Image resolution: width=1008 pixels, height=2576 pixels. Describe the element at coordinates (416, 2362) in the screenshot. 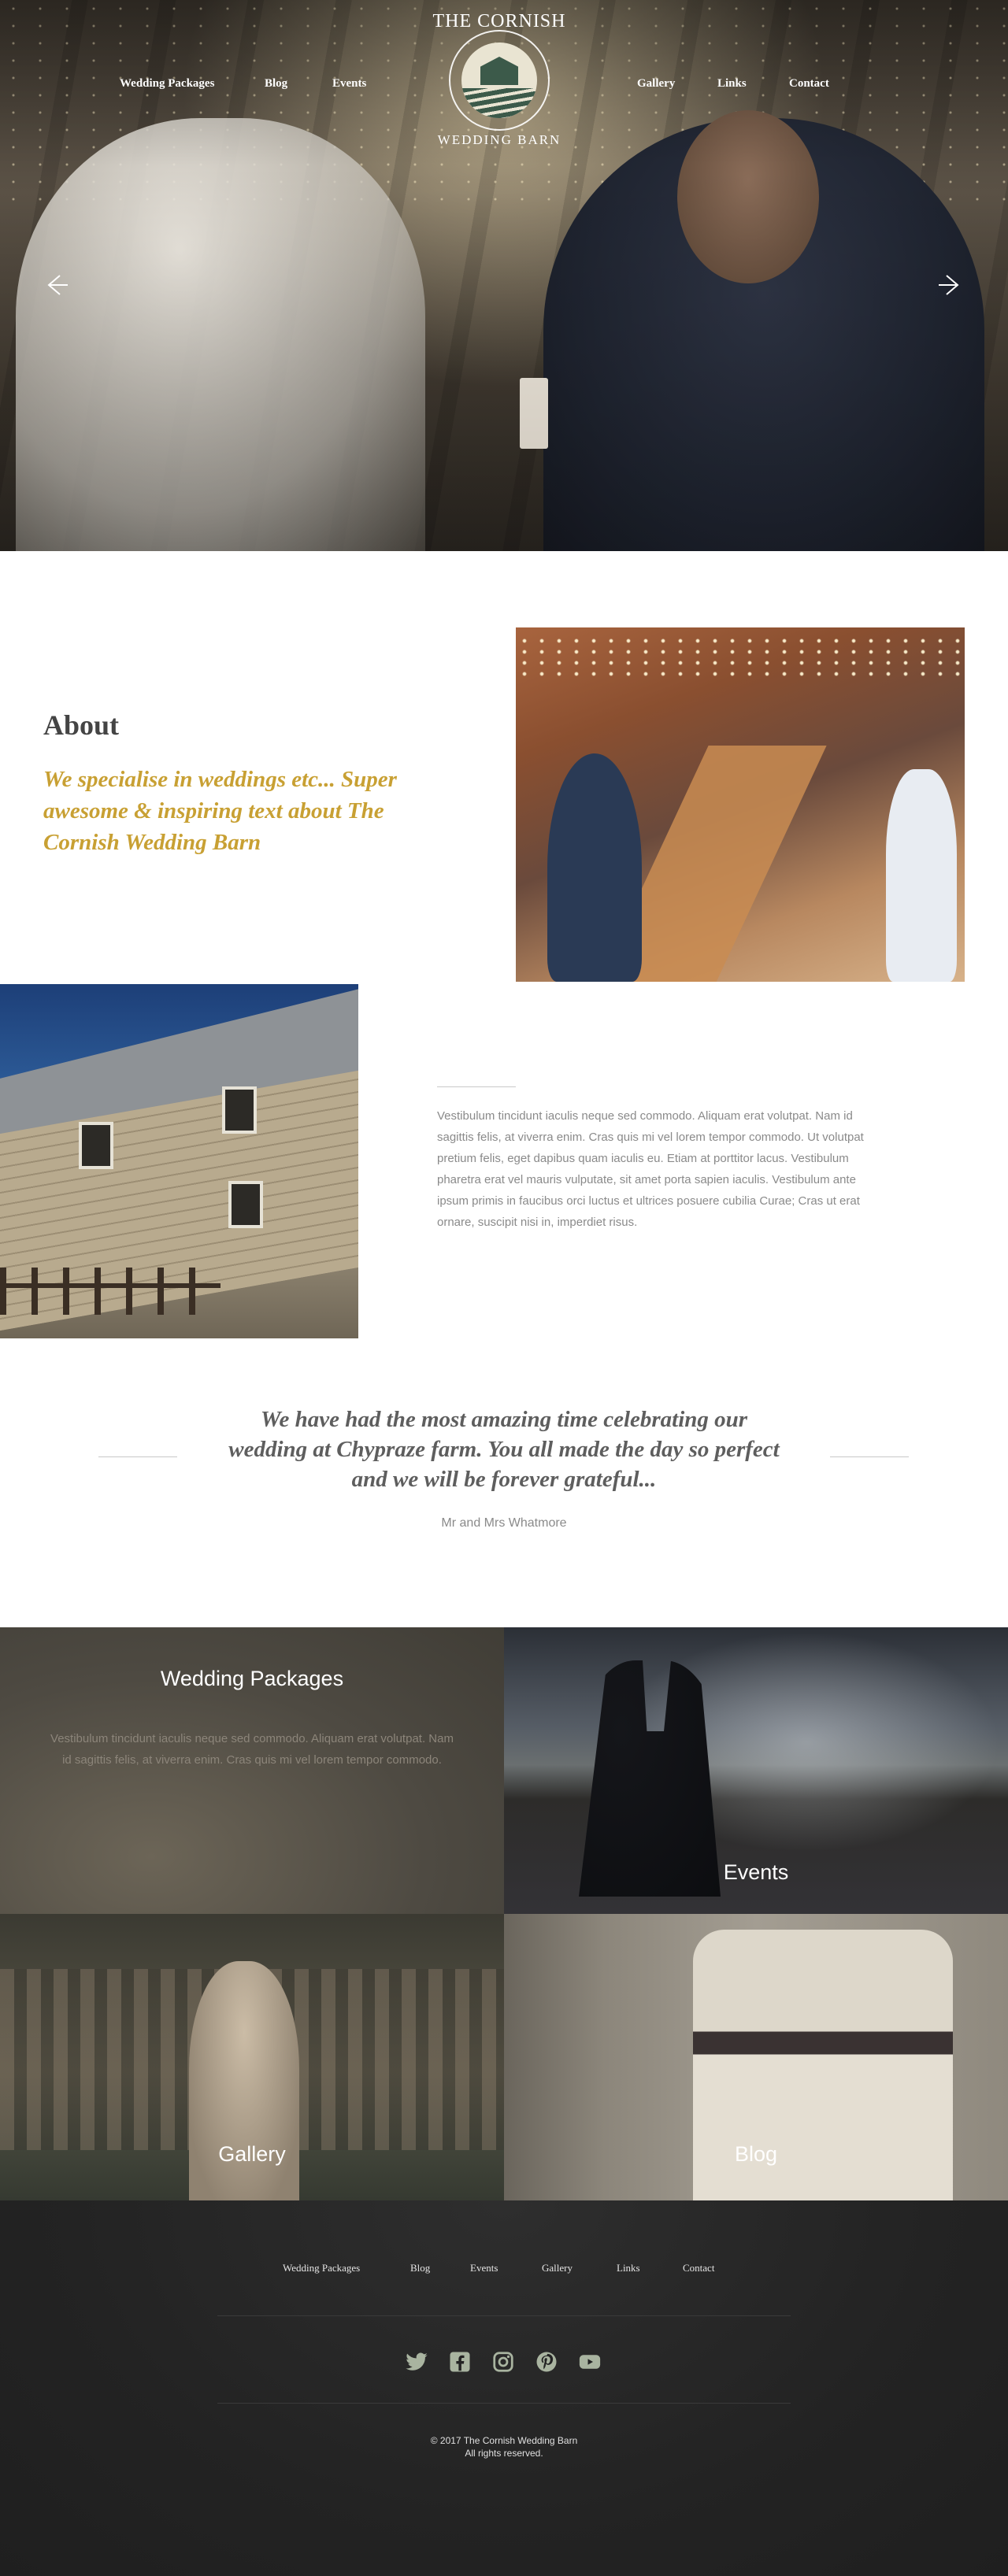

I see `twitter-icon` at that location.